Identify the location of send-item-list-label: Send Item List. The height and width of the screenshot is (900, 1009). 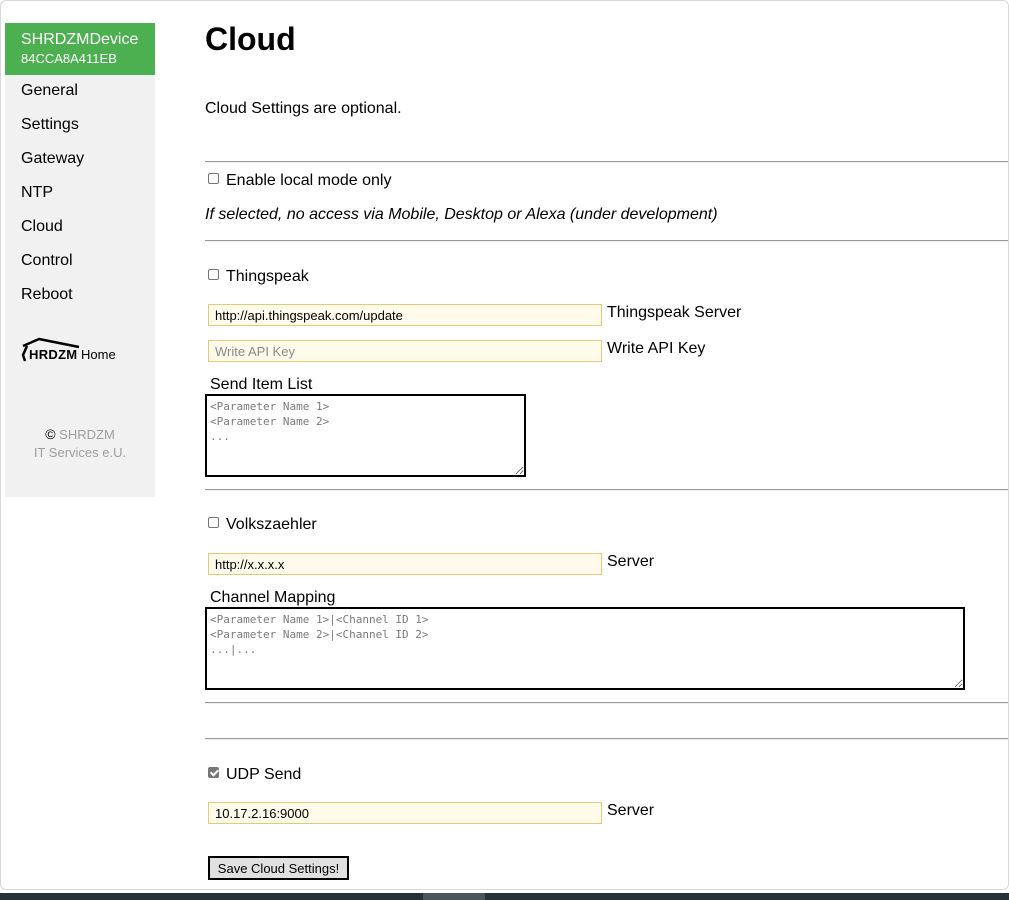
(261, 384).